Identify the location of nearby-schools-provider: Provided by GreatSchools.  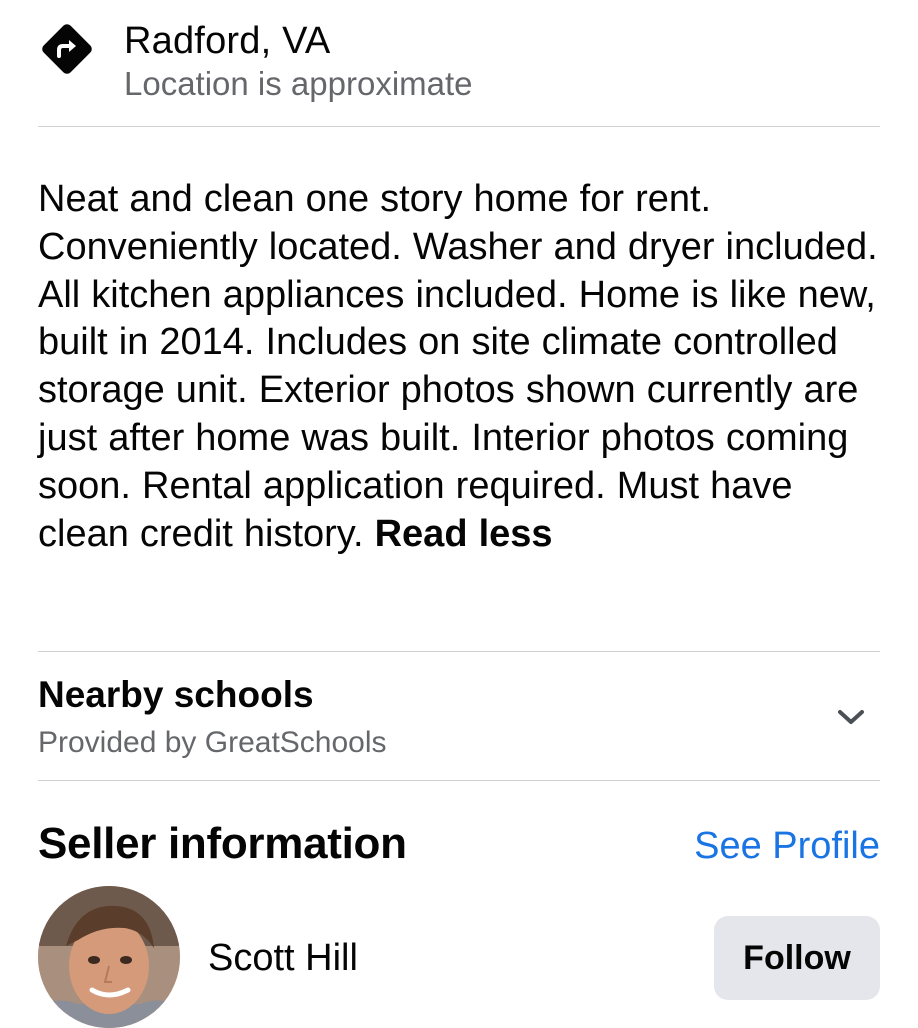
(212, 742).